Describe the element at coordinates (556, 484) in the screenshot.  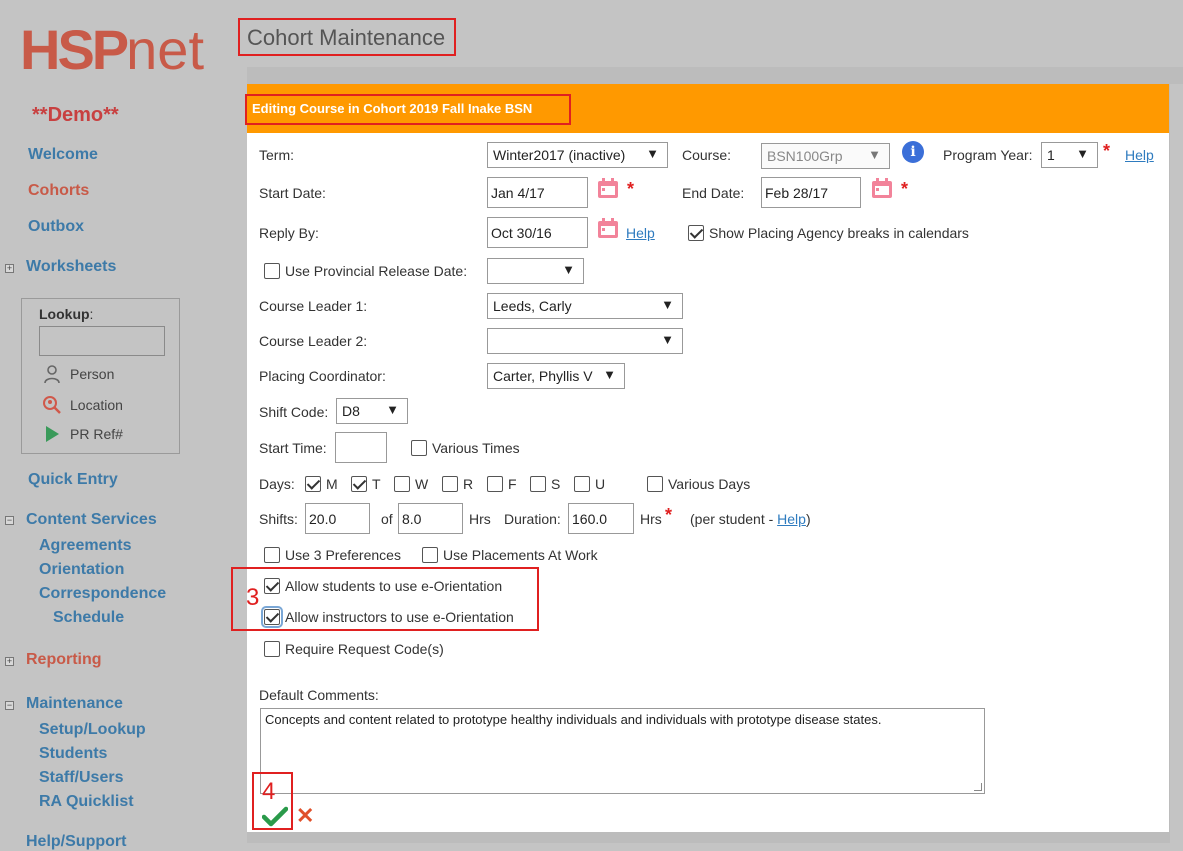
I see `day-label-s: S` at that location.